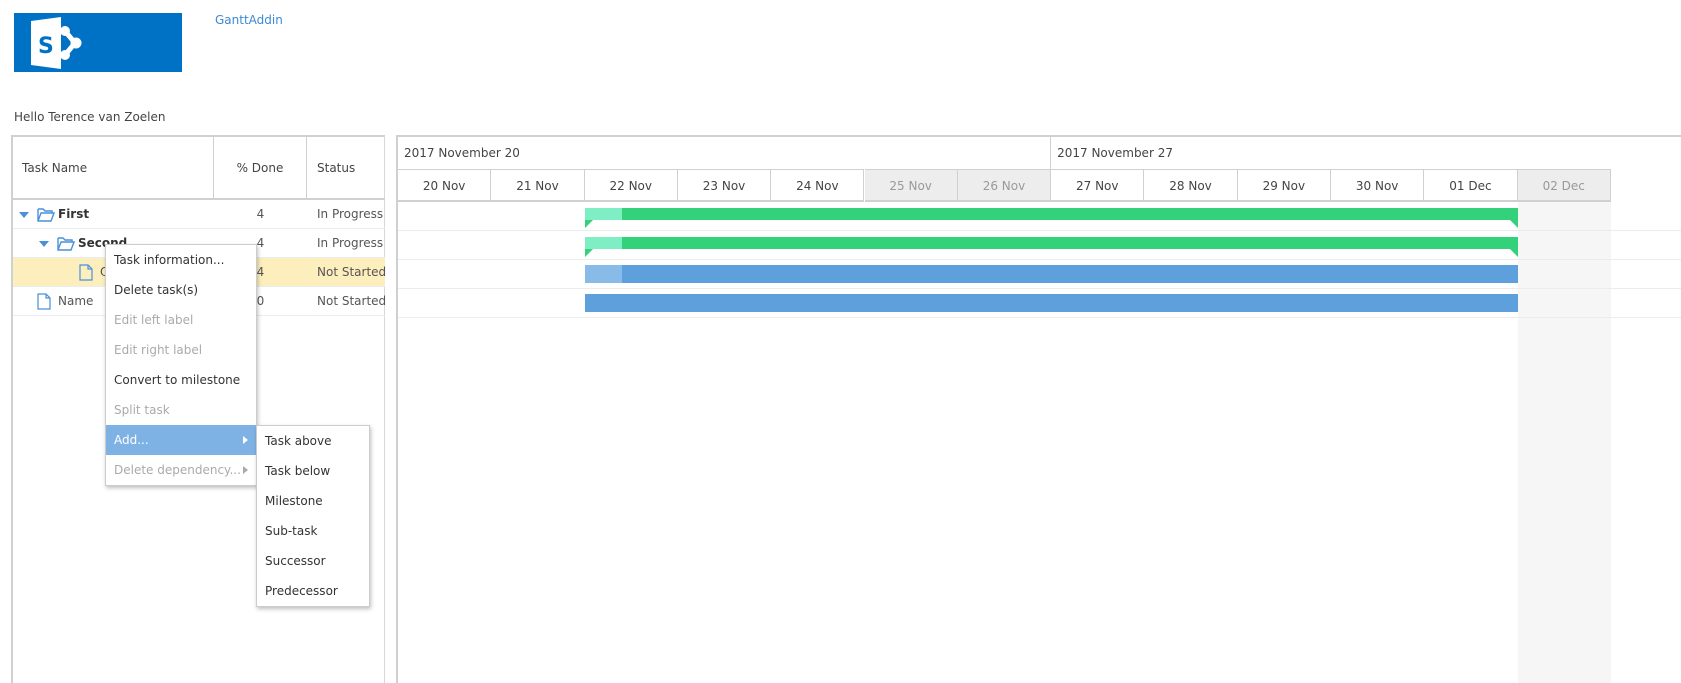 The height and width of the screenshot is (683, 1681). I want to click on day-header: 01 Dec, so click(1471, 185).